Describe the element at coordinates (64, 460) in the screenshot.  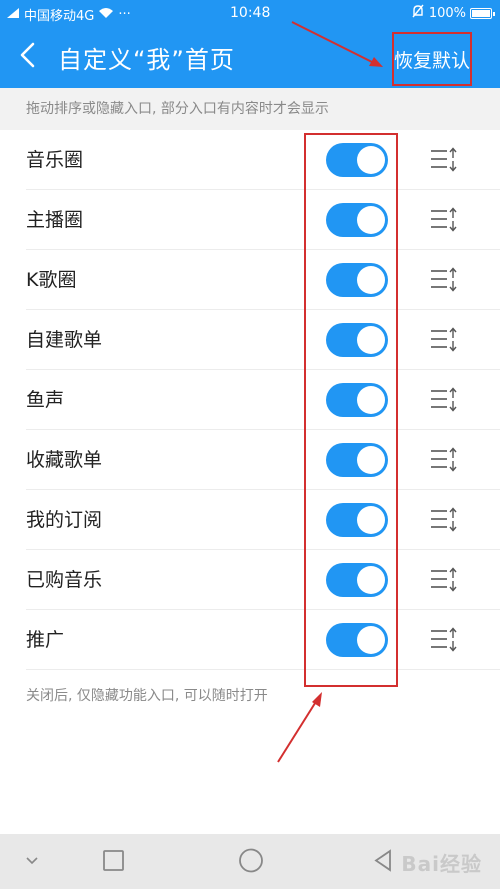
I see `entry-label: 收藏歌单` at that location.